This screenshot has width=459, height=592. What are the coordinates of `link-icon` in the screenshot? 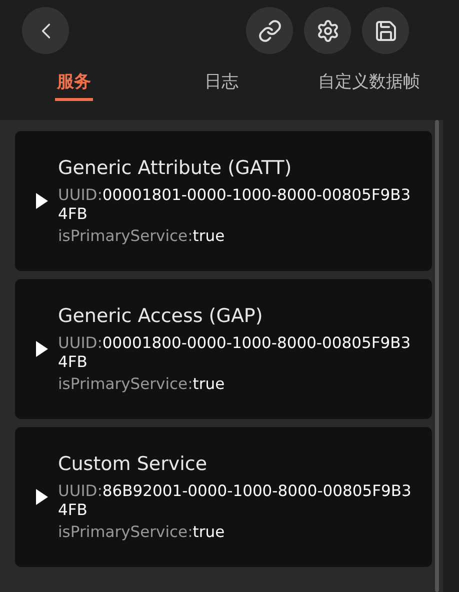 It's located at (270, 30).